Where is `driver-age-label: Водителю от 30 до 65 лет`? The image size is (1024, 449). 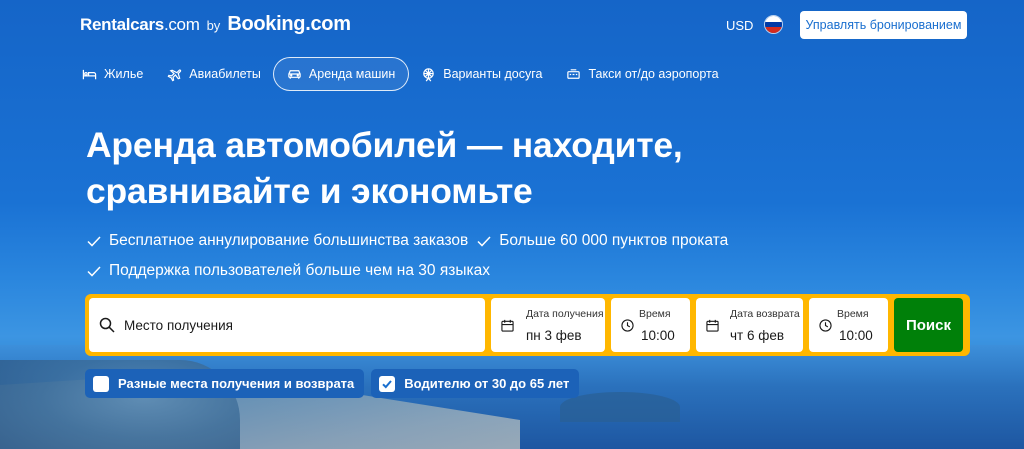
driver-age-label: Водителю от 30 до 65 лет is located at coordinates (487, 383).